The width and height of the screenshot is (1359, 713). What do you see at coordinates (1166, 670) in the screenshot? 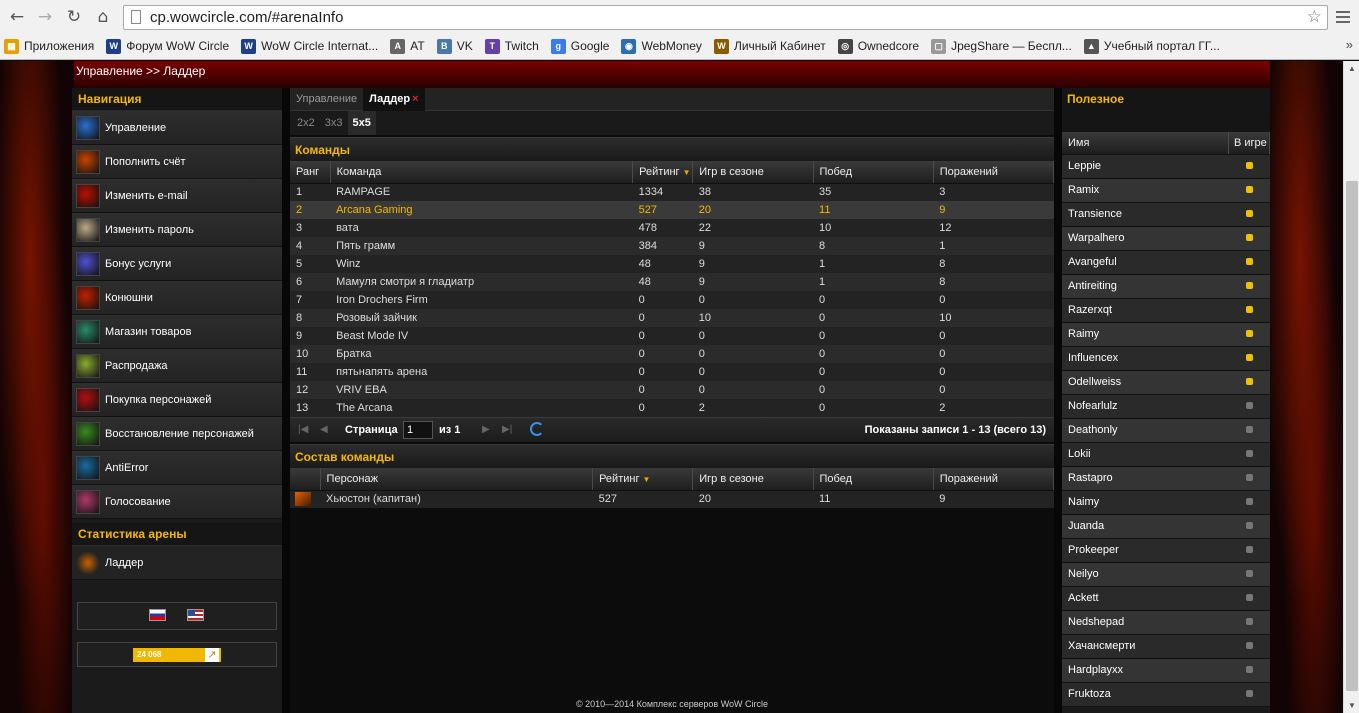
I see `player-row: Hardplayxx` at bounding box center [1166, 670].